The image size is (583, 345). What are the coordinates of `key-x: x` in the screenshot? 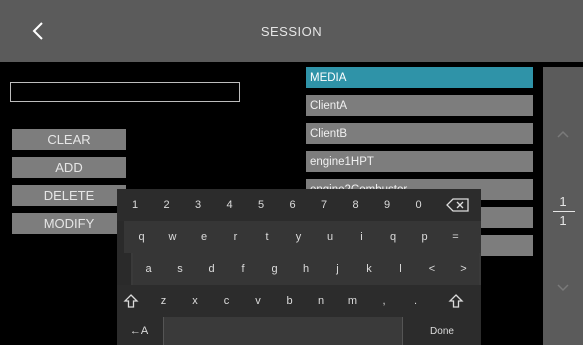 It's located at (195, 301).